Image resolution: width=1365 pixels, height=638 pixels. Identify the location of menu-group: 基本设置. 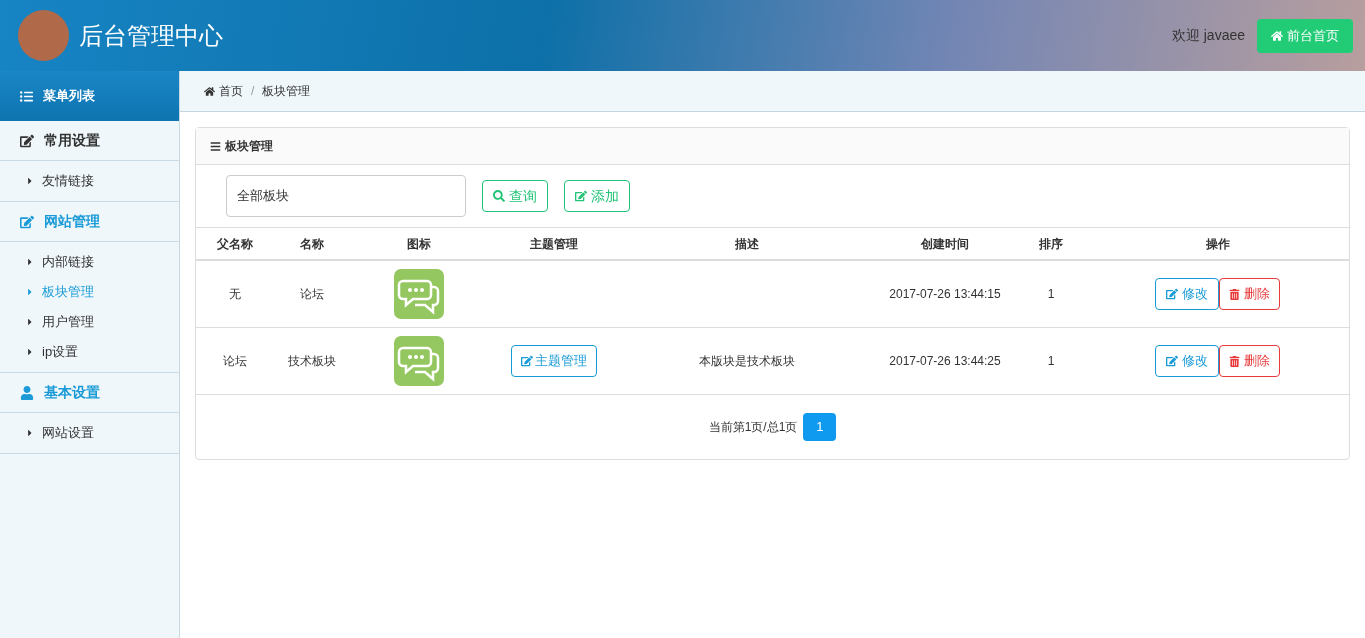
(89, 393).